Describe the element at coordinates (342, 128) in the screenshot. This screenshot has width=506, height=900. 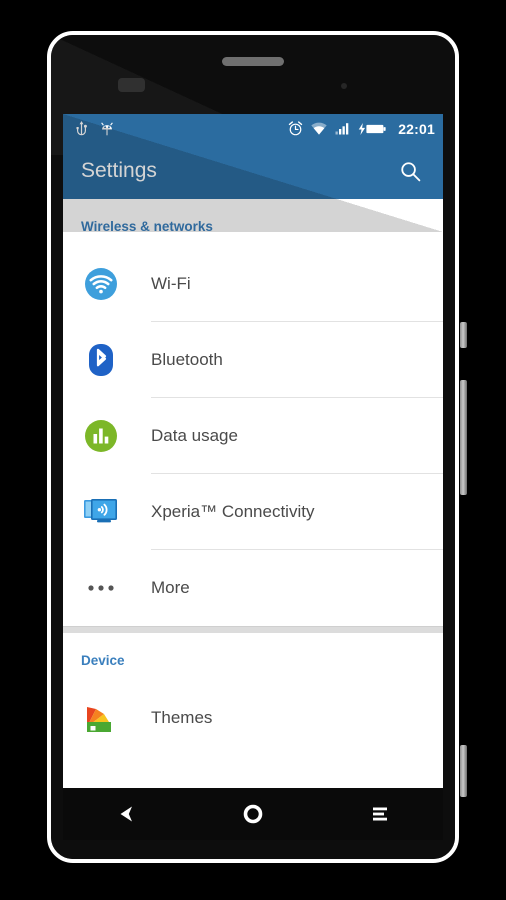
I see `cellular-signal-icon` at that location.